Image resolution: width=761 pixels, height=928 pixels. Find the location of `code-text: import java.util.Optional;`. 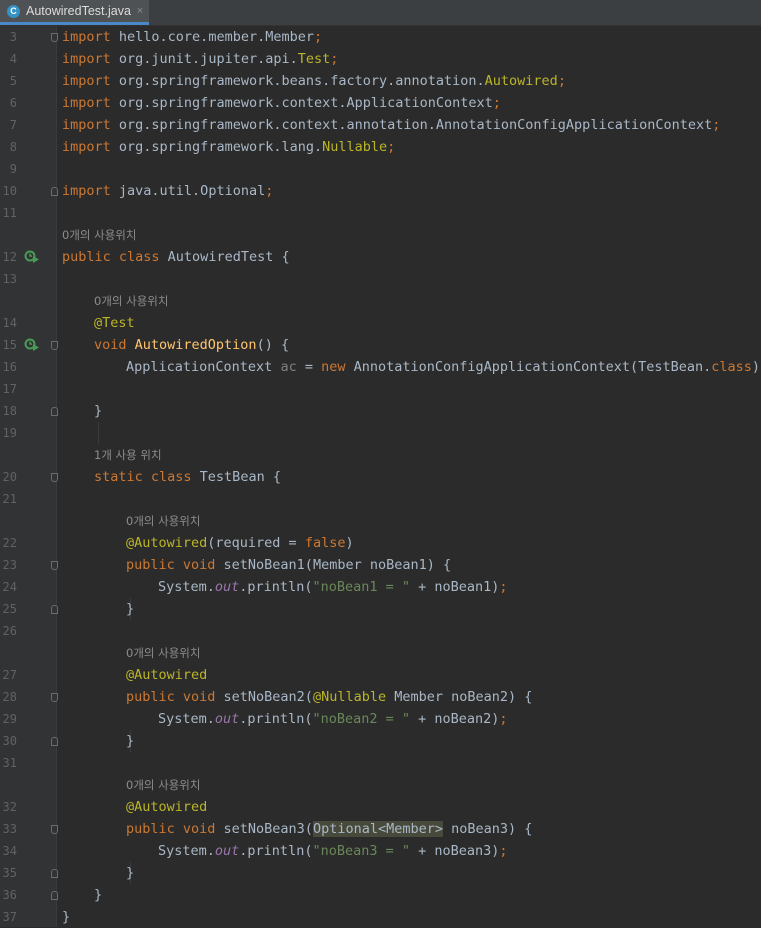

code-text: import java.util.Optional; is located at coordinates (168, 191).